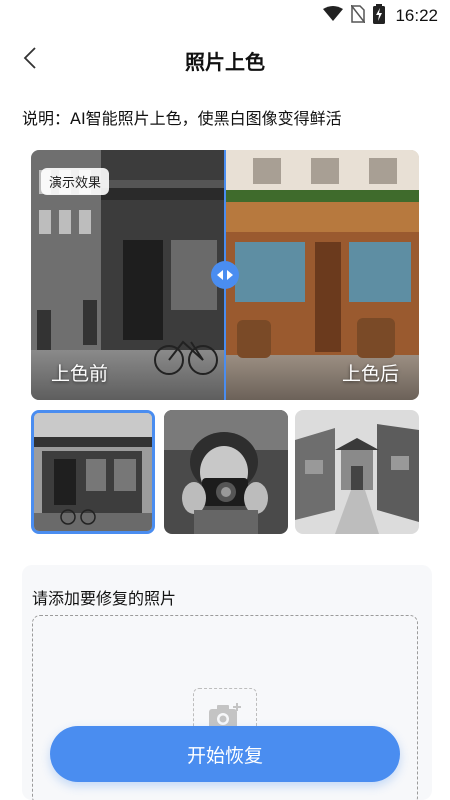 The height and width of the screenshot is (800, 450). Describe the element at coordinates (225, 16) in the screenshot. I see `status-bar: 16:22` at that location.